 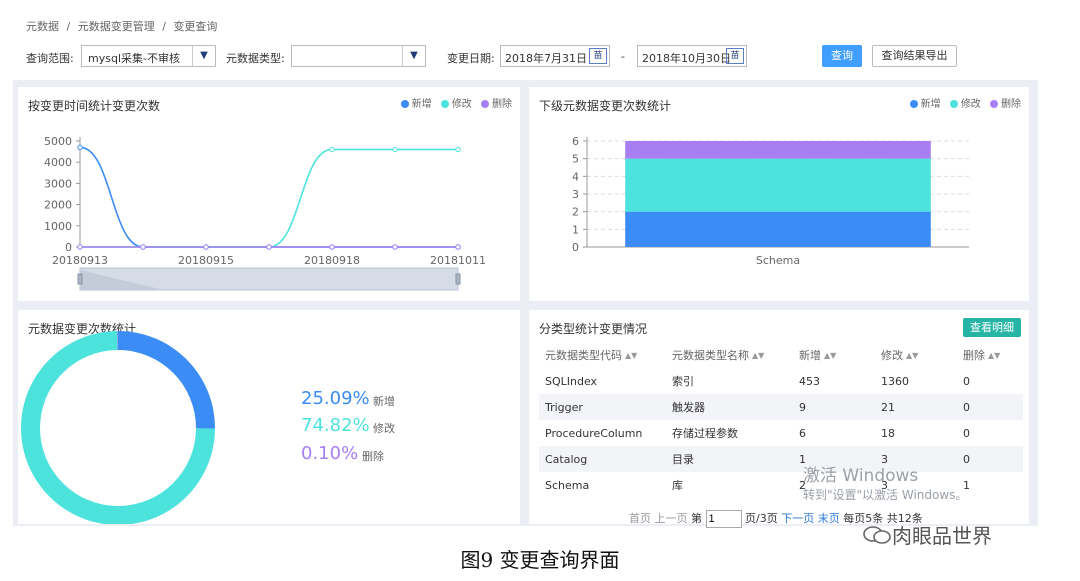 I want to click on table-cell: Schema, so click(x=567, y=485).